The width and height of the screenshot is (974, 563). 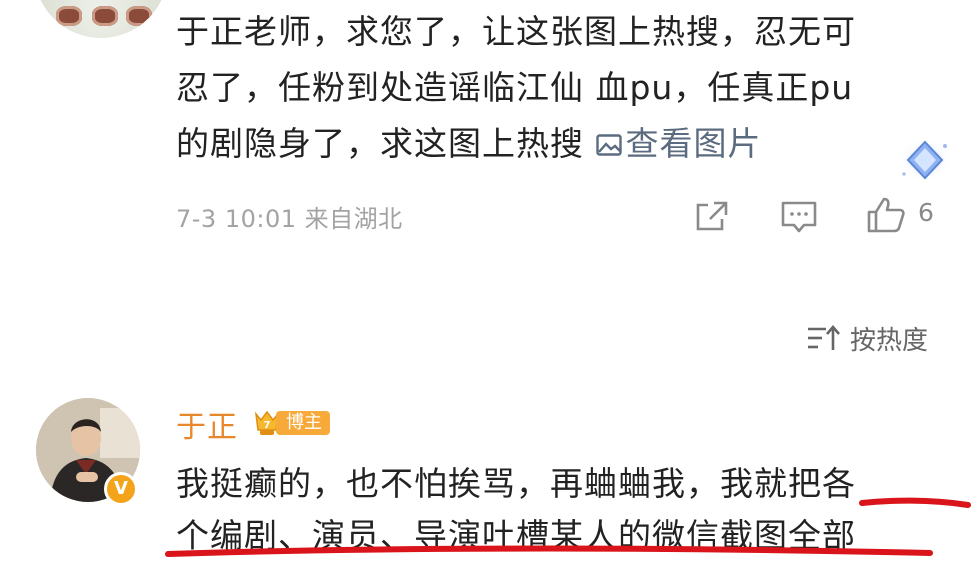 I want to click on comment-icon, so click(x=799, y=217).